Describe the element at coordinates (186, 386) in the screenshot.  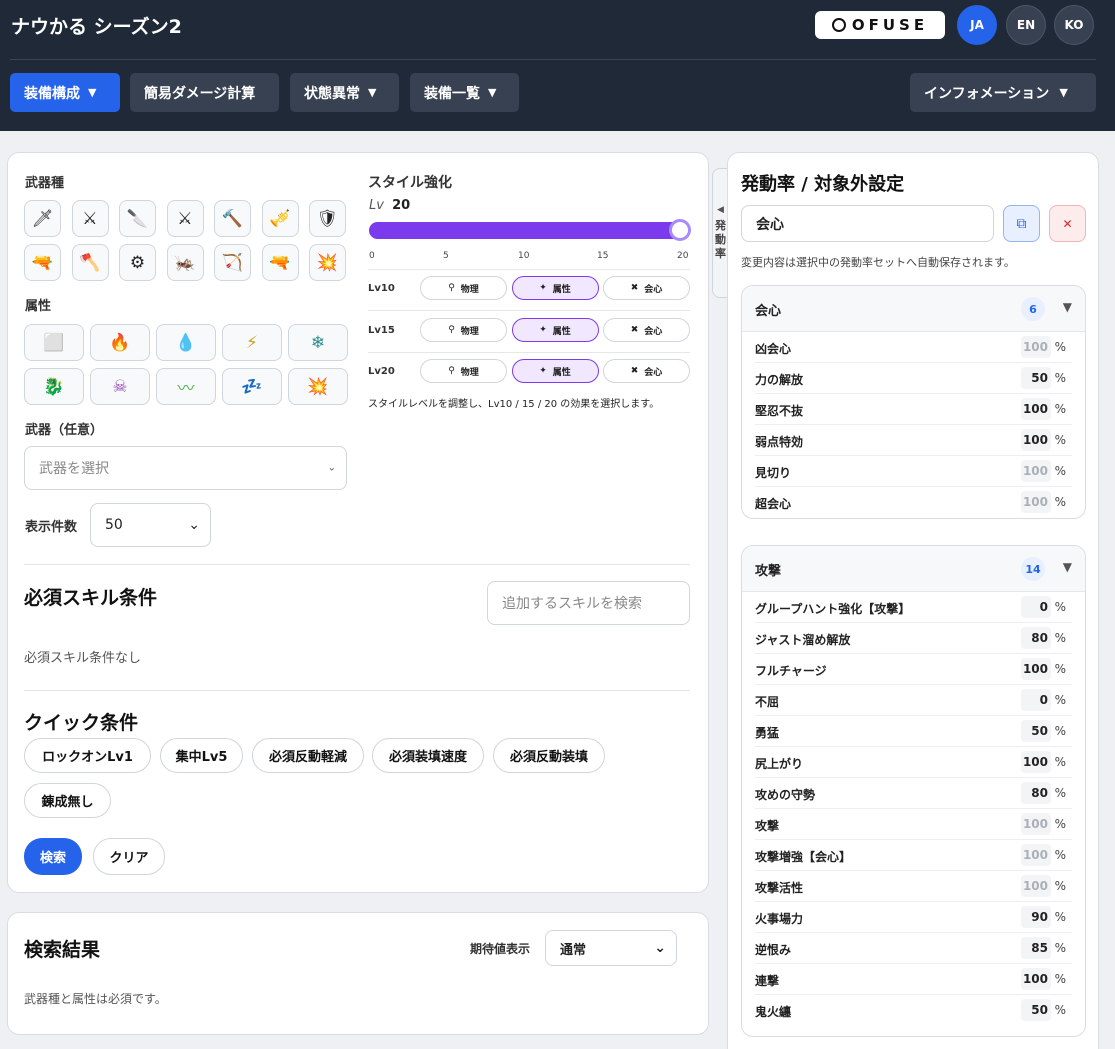
I see `paralysis-icon: 〰` at that location.